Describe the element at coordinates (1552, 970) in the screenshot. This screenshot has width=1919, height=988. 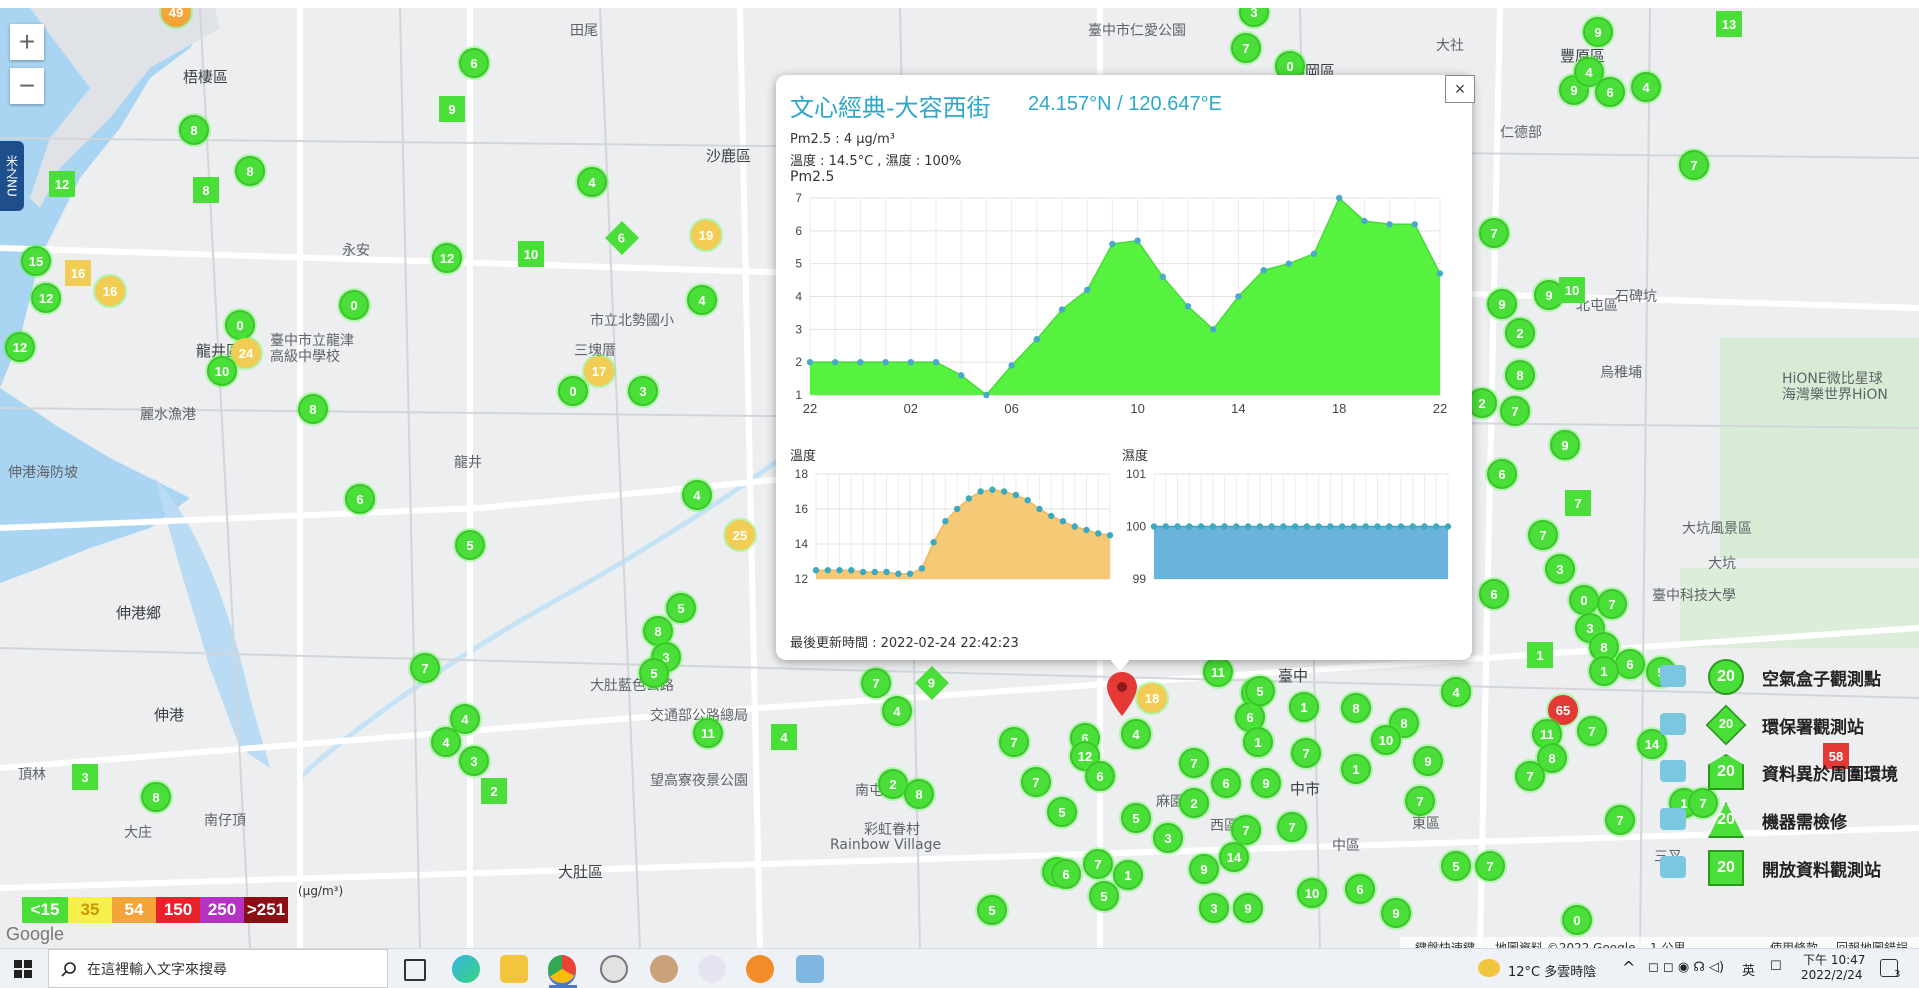
I see `weather-text: 12°C 多雲時陰` at that location.